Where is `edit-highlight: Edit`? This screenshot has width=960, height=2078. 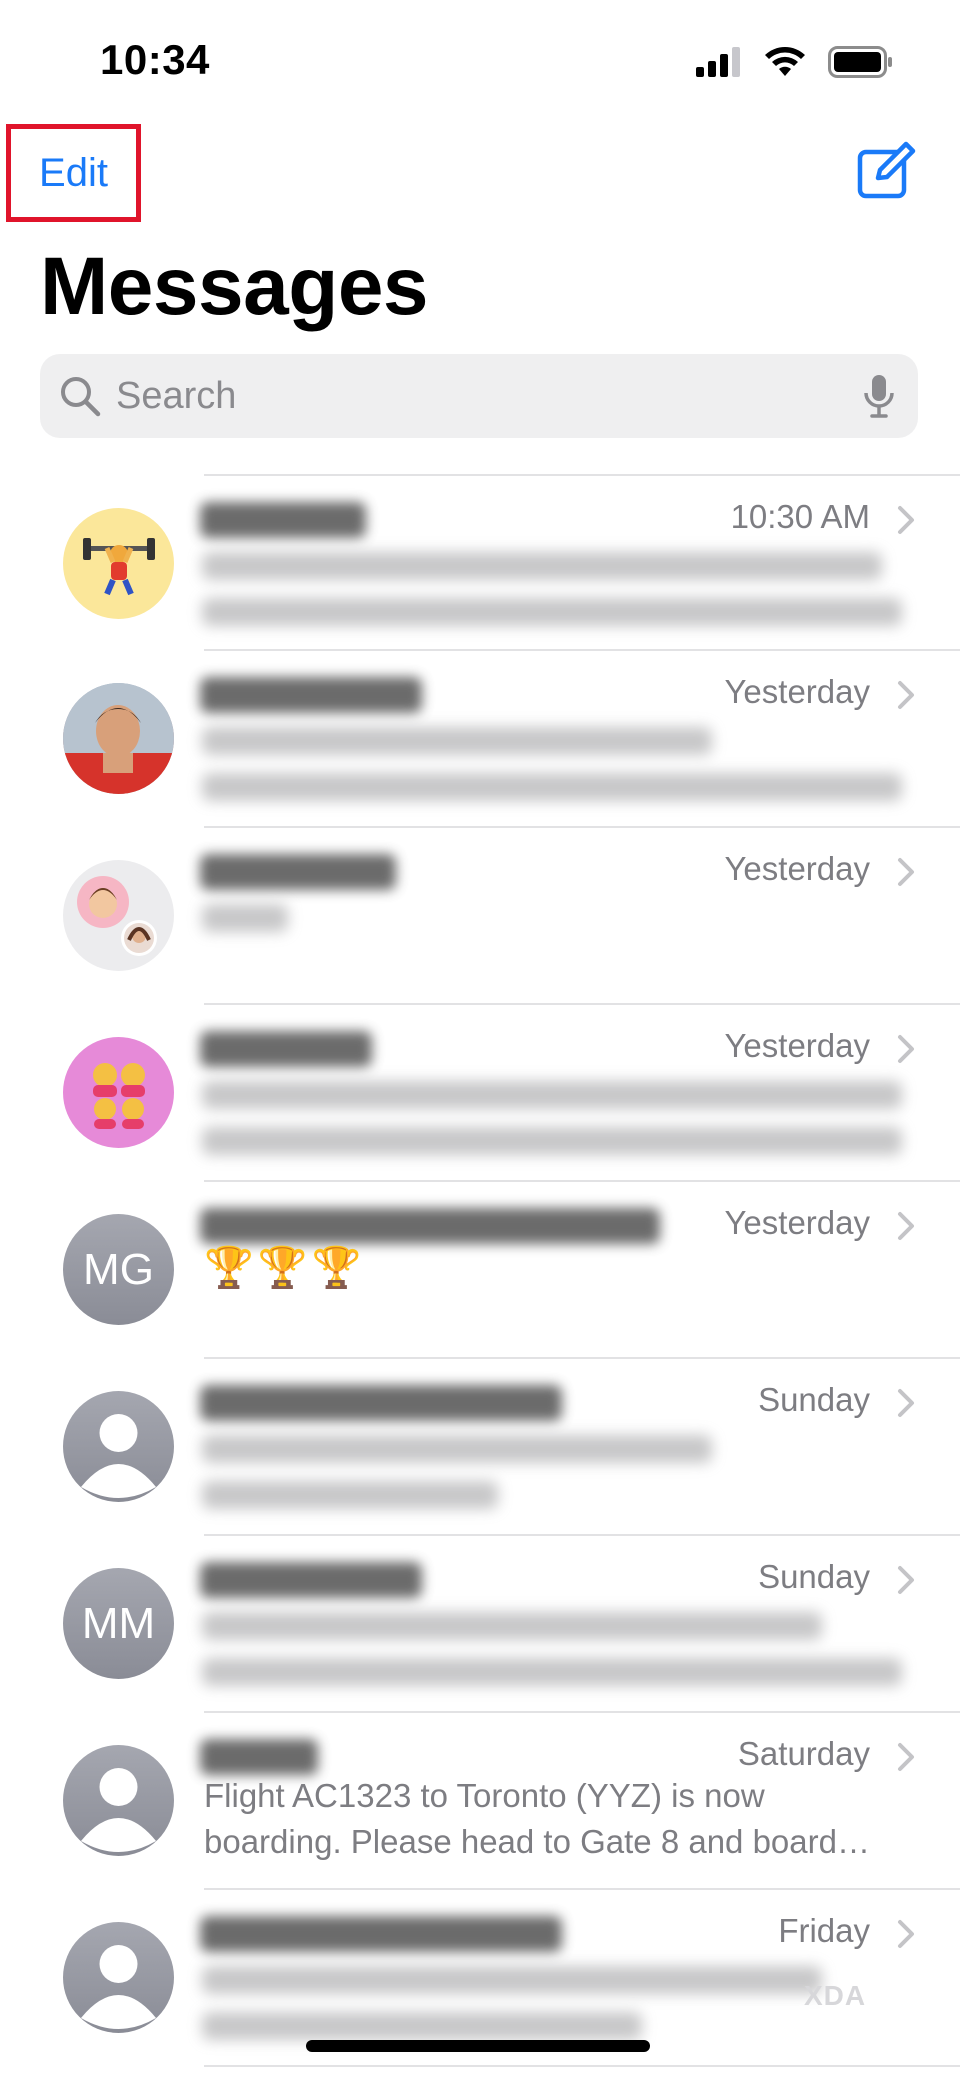 edit-highlight: Edit is located at coordinates (73, 173).